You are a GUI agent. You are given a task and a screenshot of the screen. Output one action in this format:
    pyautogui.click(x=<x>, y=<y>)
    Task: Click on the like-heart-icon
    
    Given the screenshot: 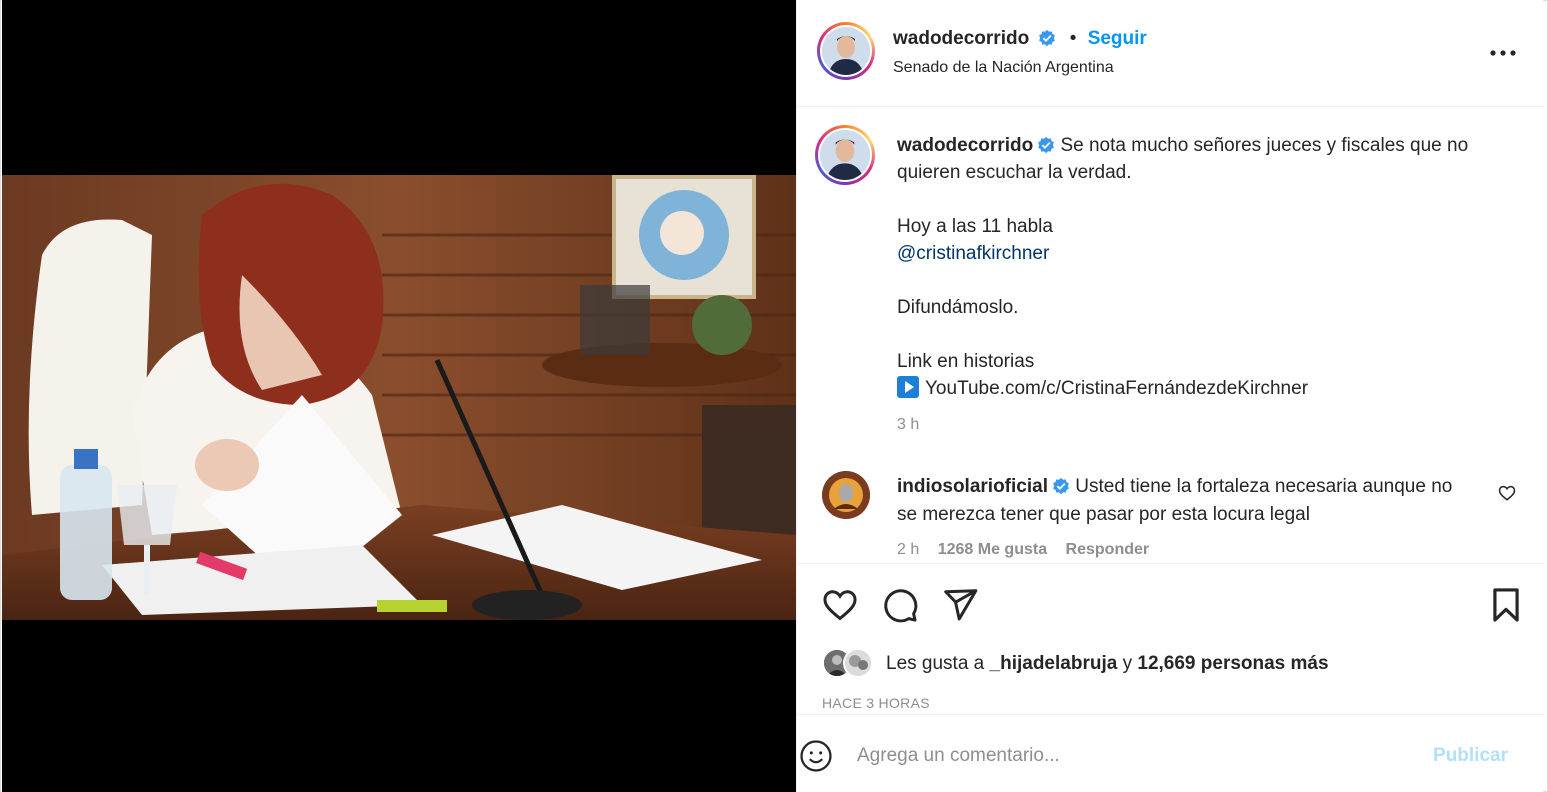 What is the action you would take?
    pyautogui.click(x=840, y=605)
    